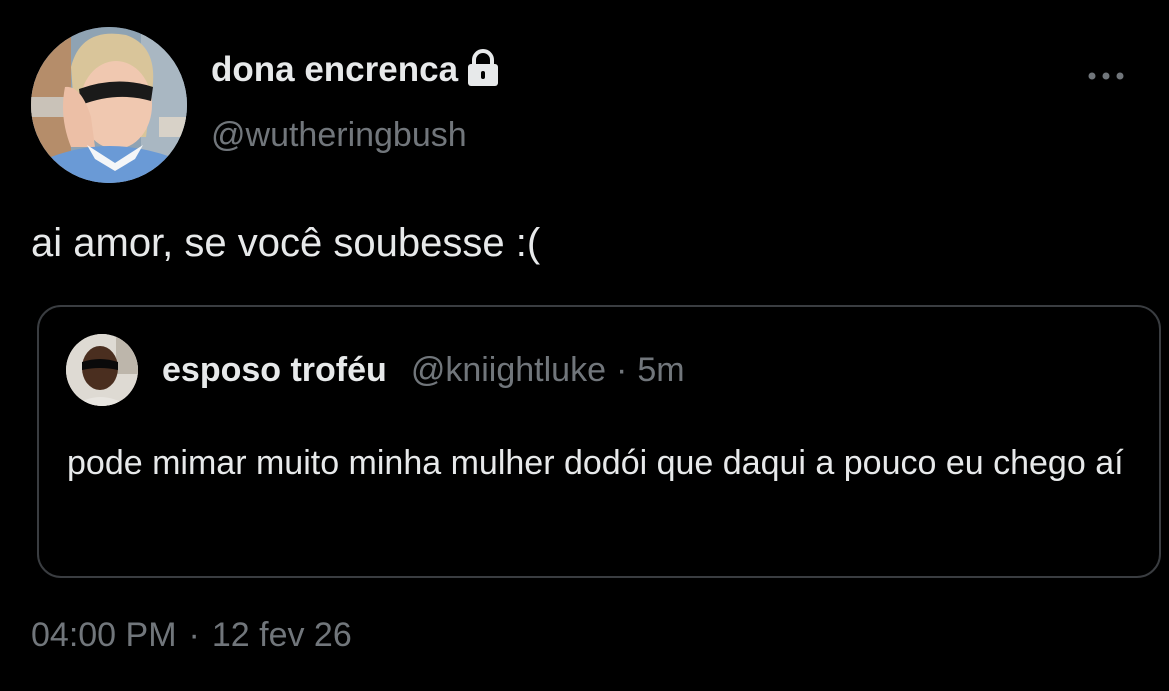 The image size is (1169, 691). Describe the element at coordinates (274, 370) in the screenshot. I see `quoted-author-name: esposo troféu` at that location.